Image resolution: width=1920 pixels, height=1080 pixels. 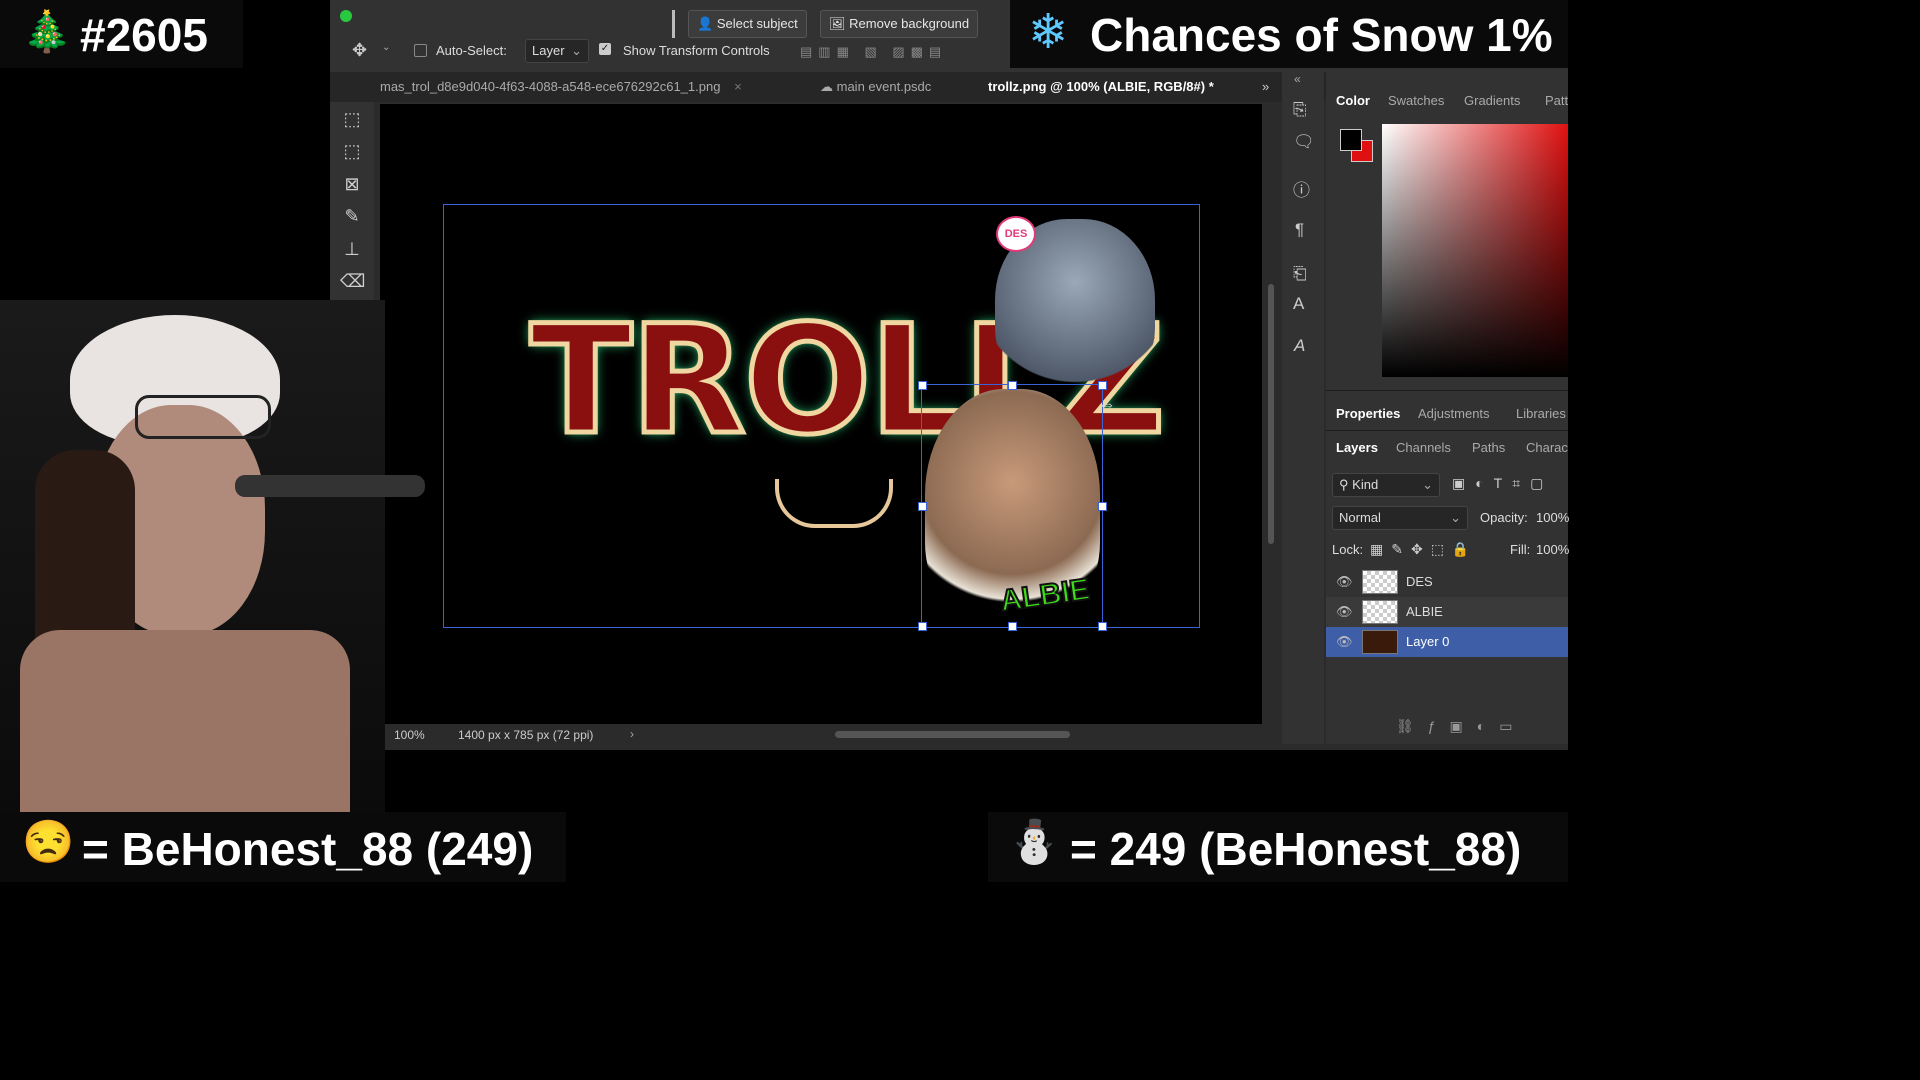 What do you see at coordinates (144, 35) in the screenshot?
I see `stream-number: #2605` at bounding box center [144, 35].